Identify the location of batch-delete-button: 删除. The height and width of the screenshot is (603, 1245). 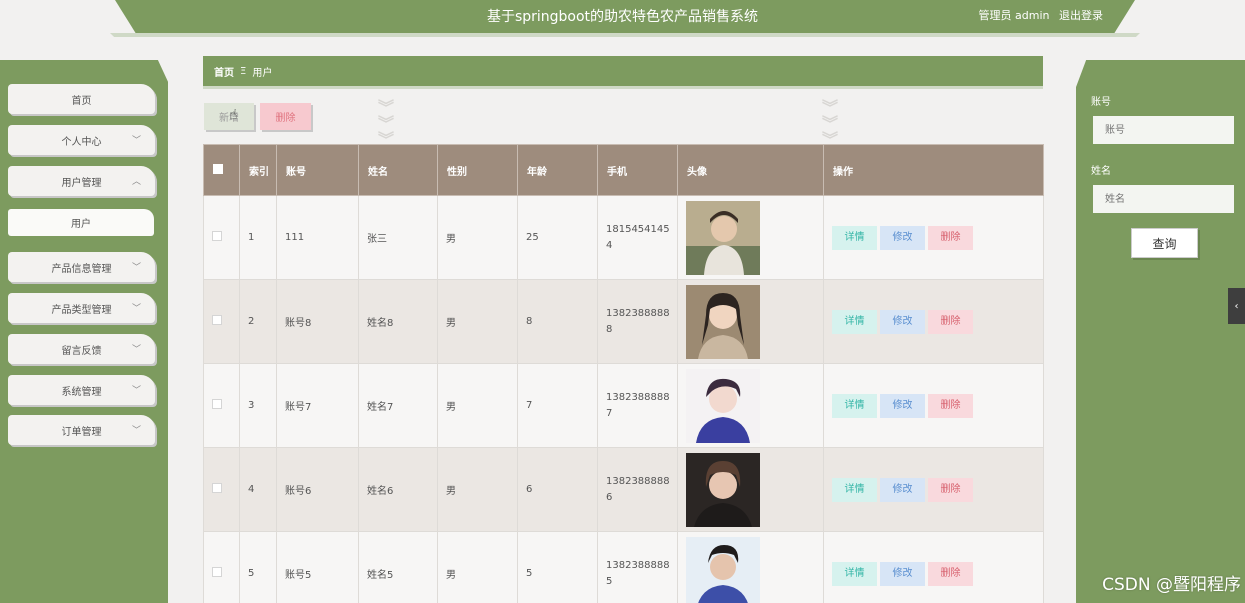
(285, 116).